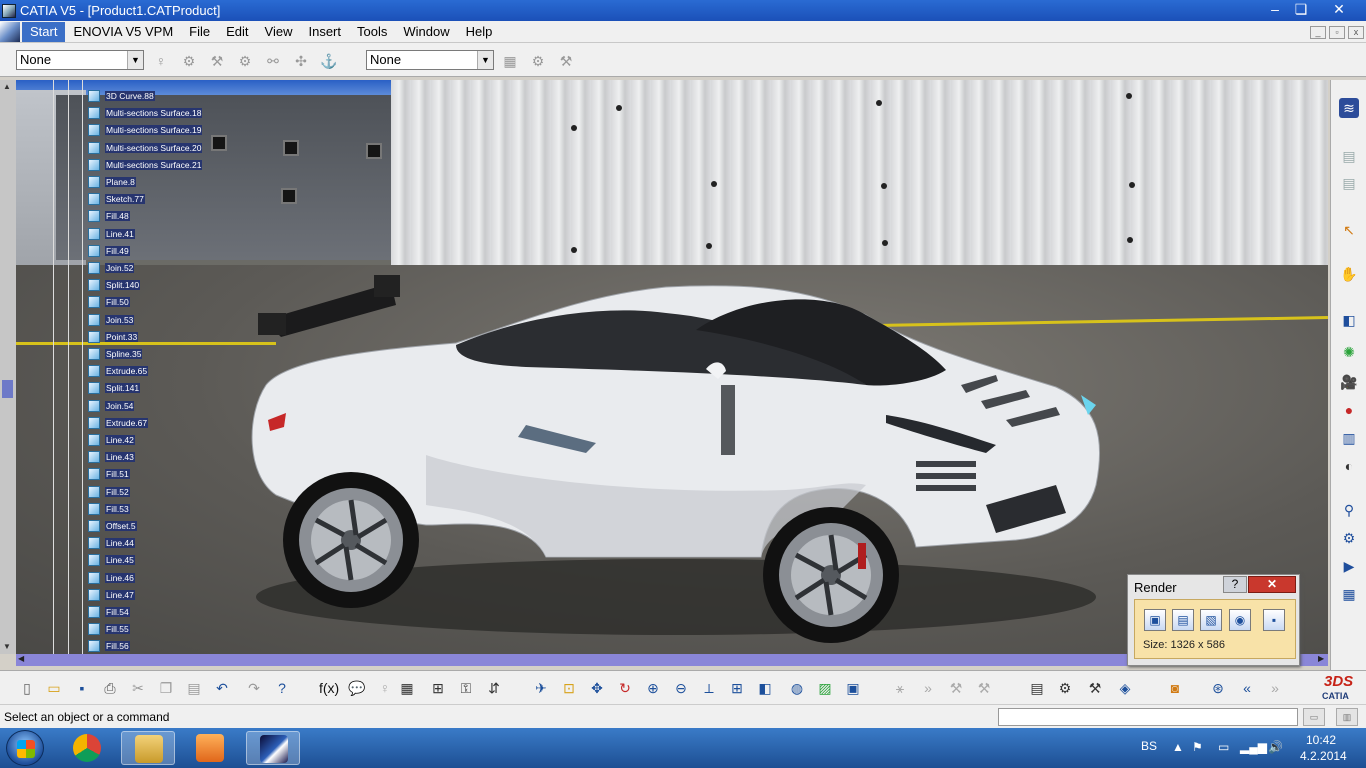 This screenshot has height=768, width=1366. I want to click on minimize-button: –, so click(1275, 9).